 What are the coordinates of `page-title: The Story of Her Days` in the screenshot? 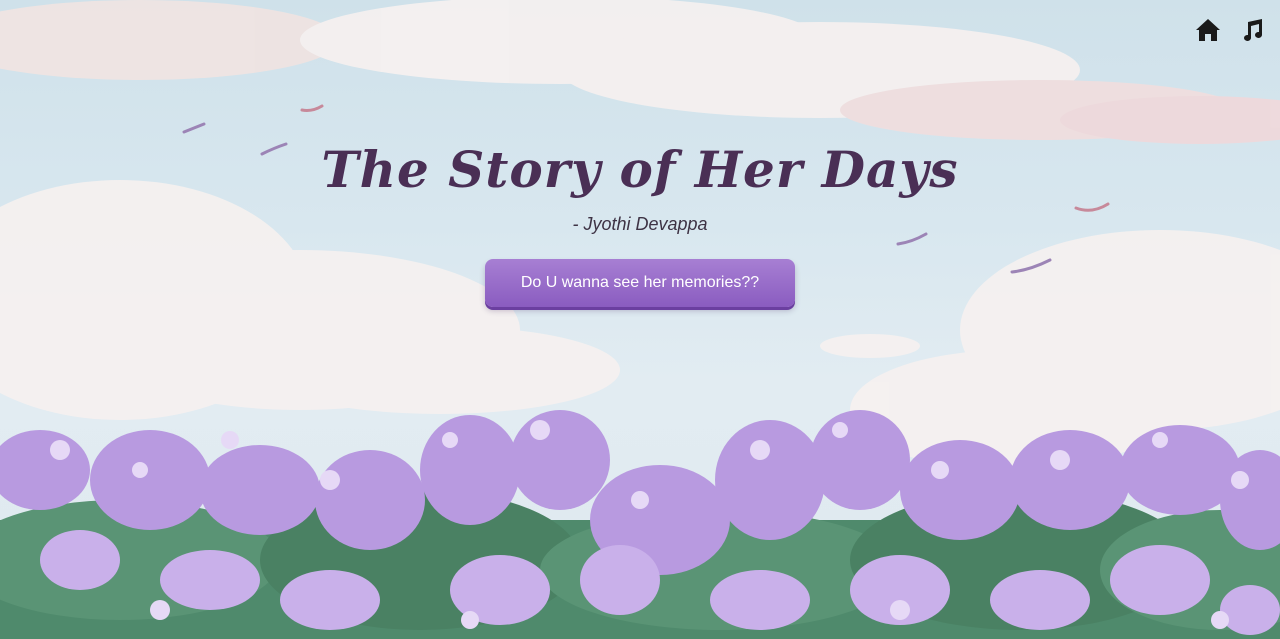 It's located at (640, 169).